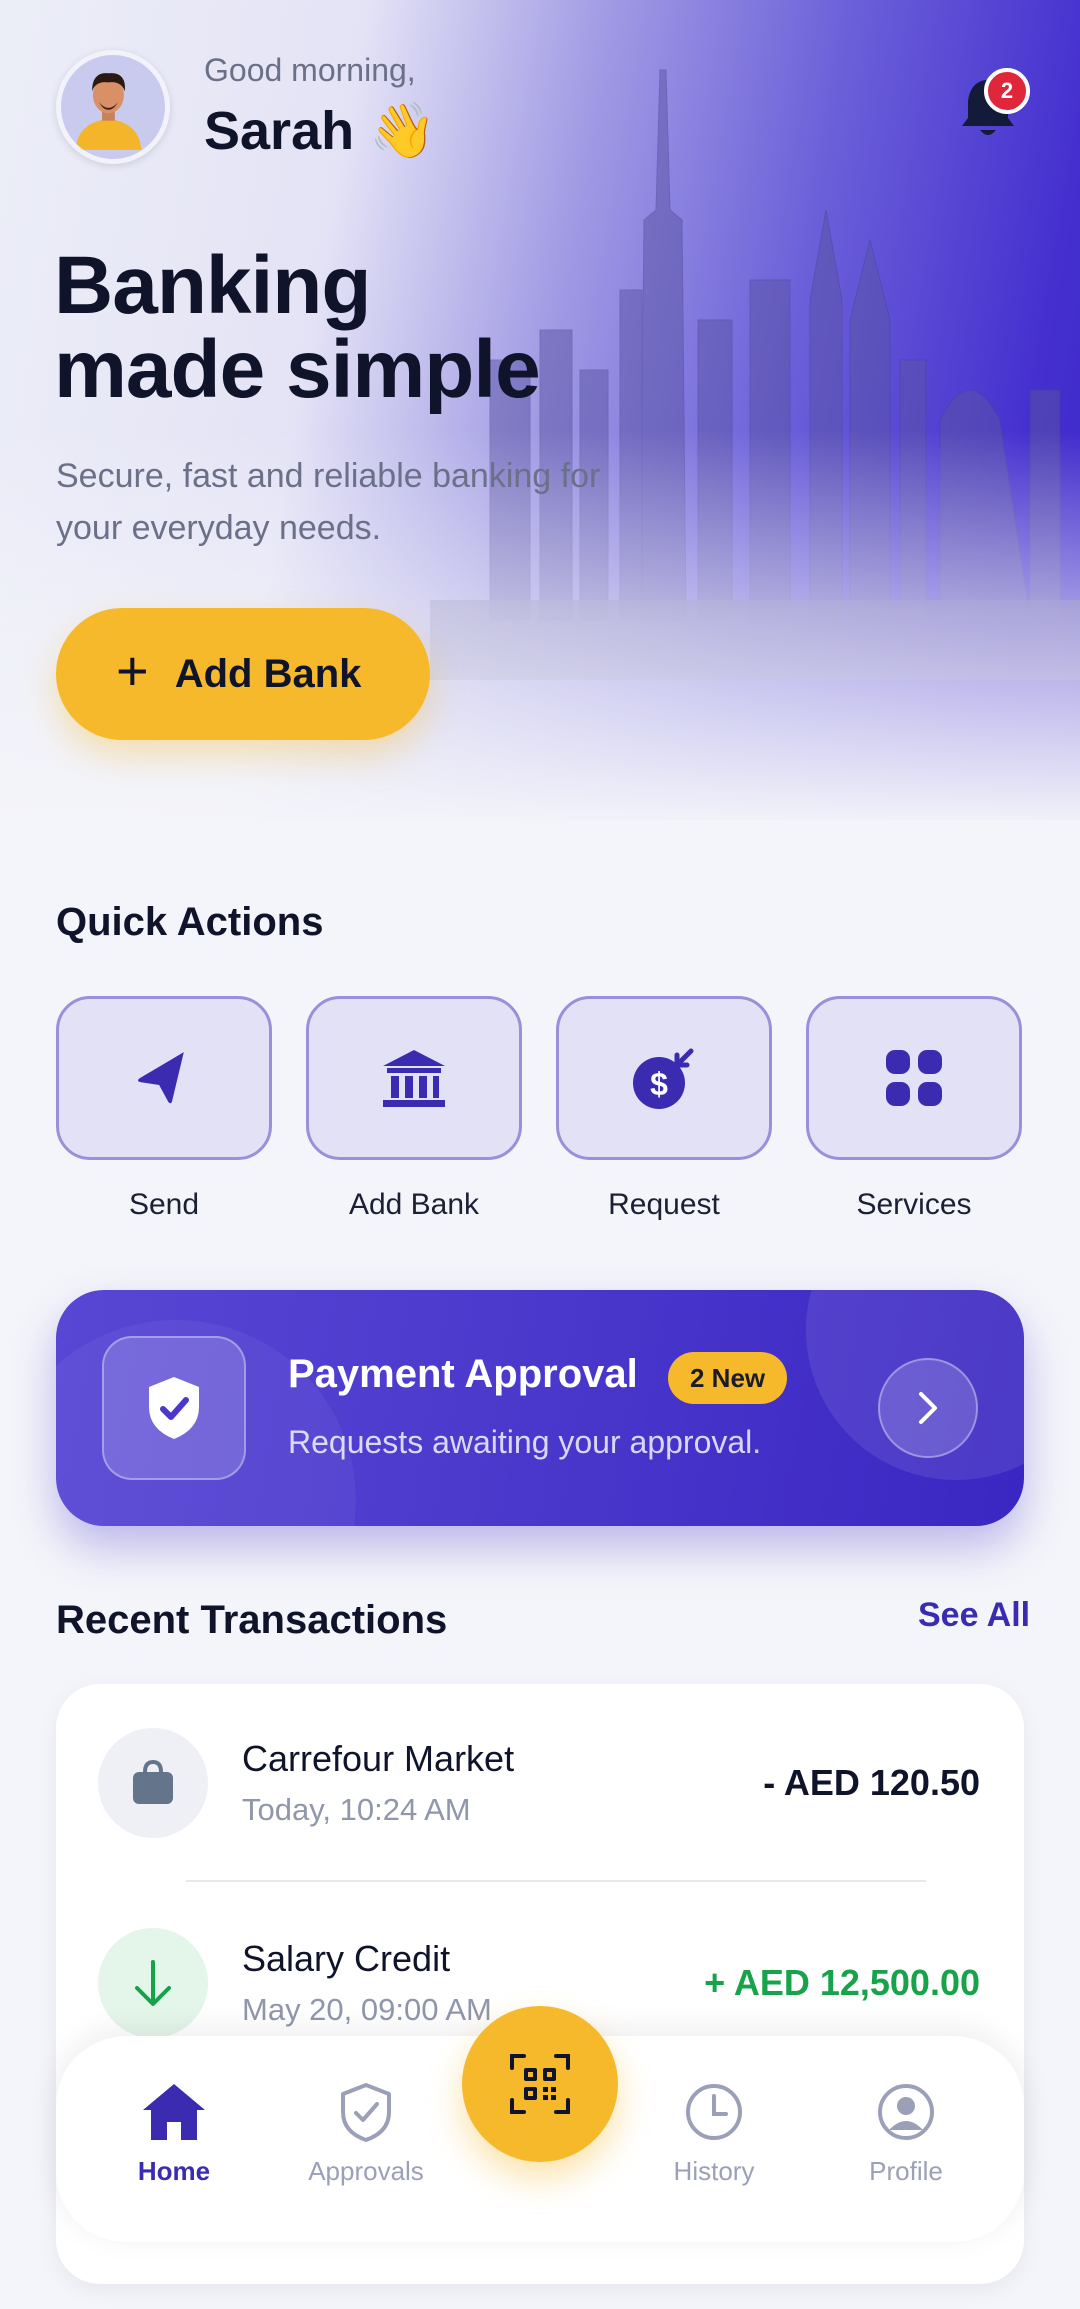  I want to click on bank-icon, so click(414, 1078).